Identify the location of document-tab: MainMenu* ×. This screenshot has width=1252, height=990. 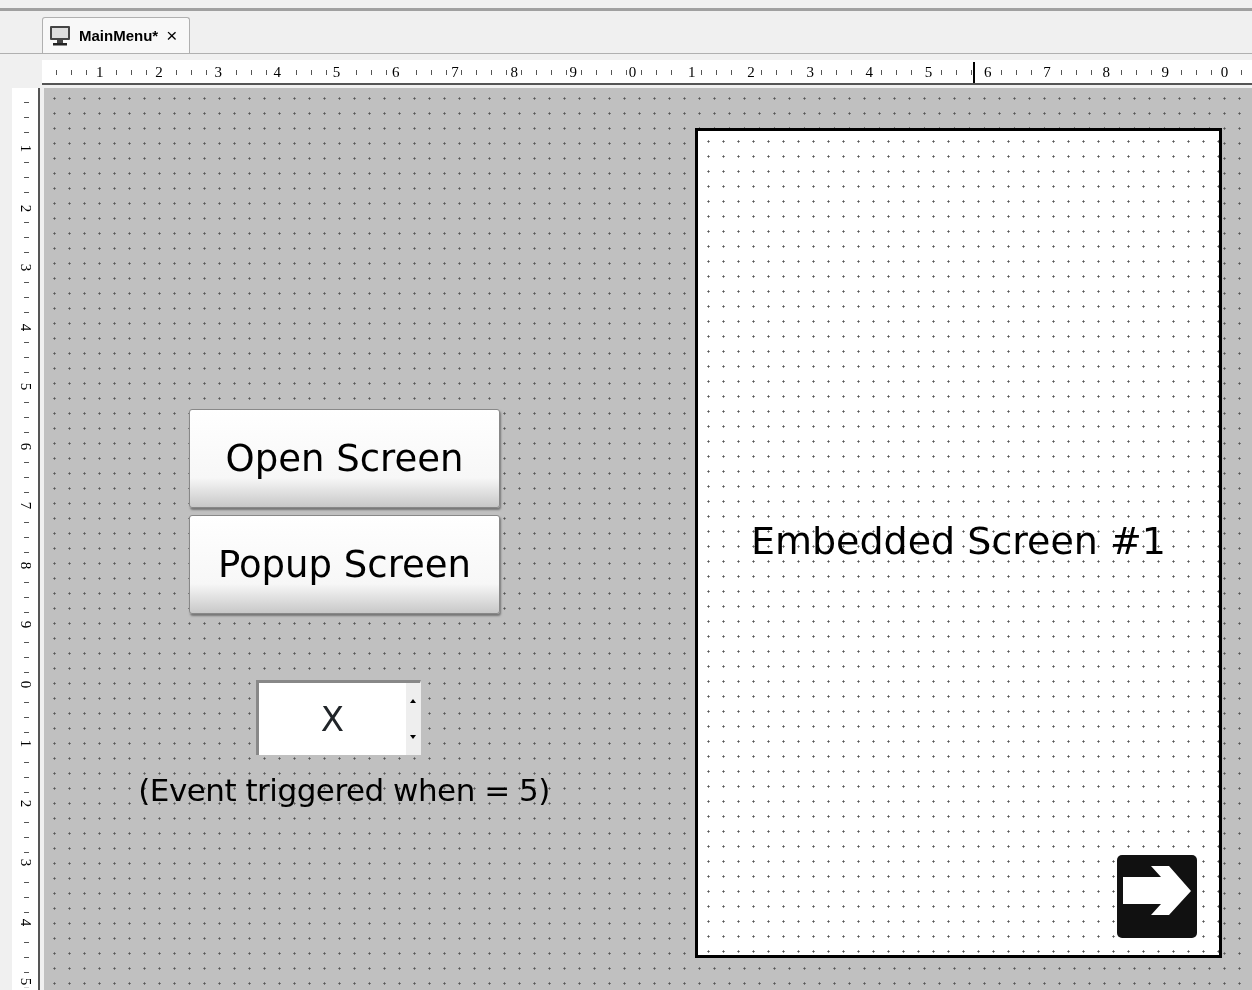
(116, 35).